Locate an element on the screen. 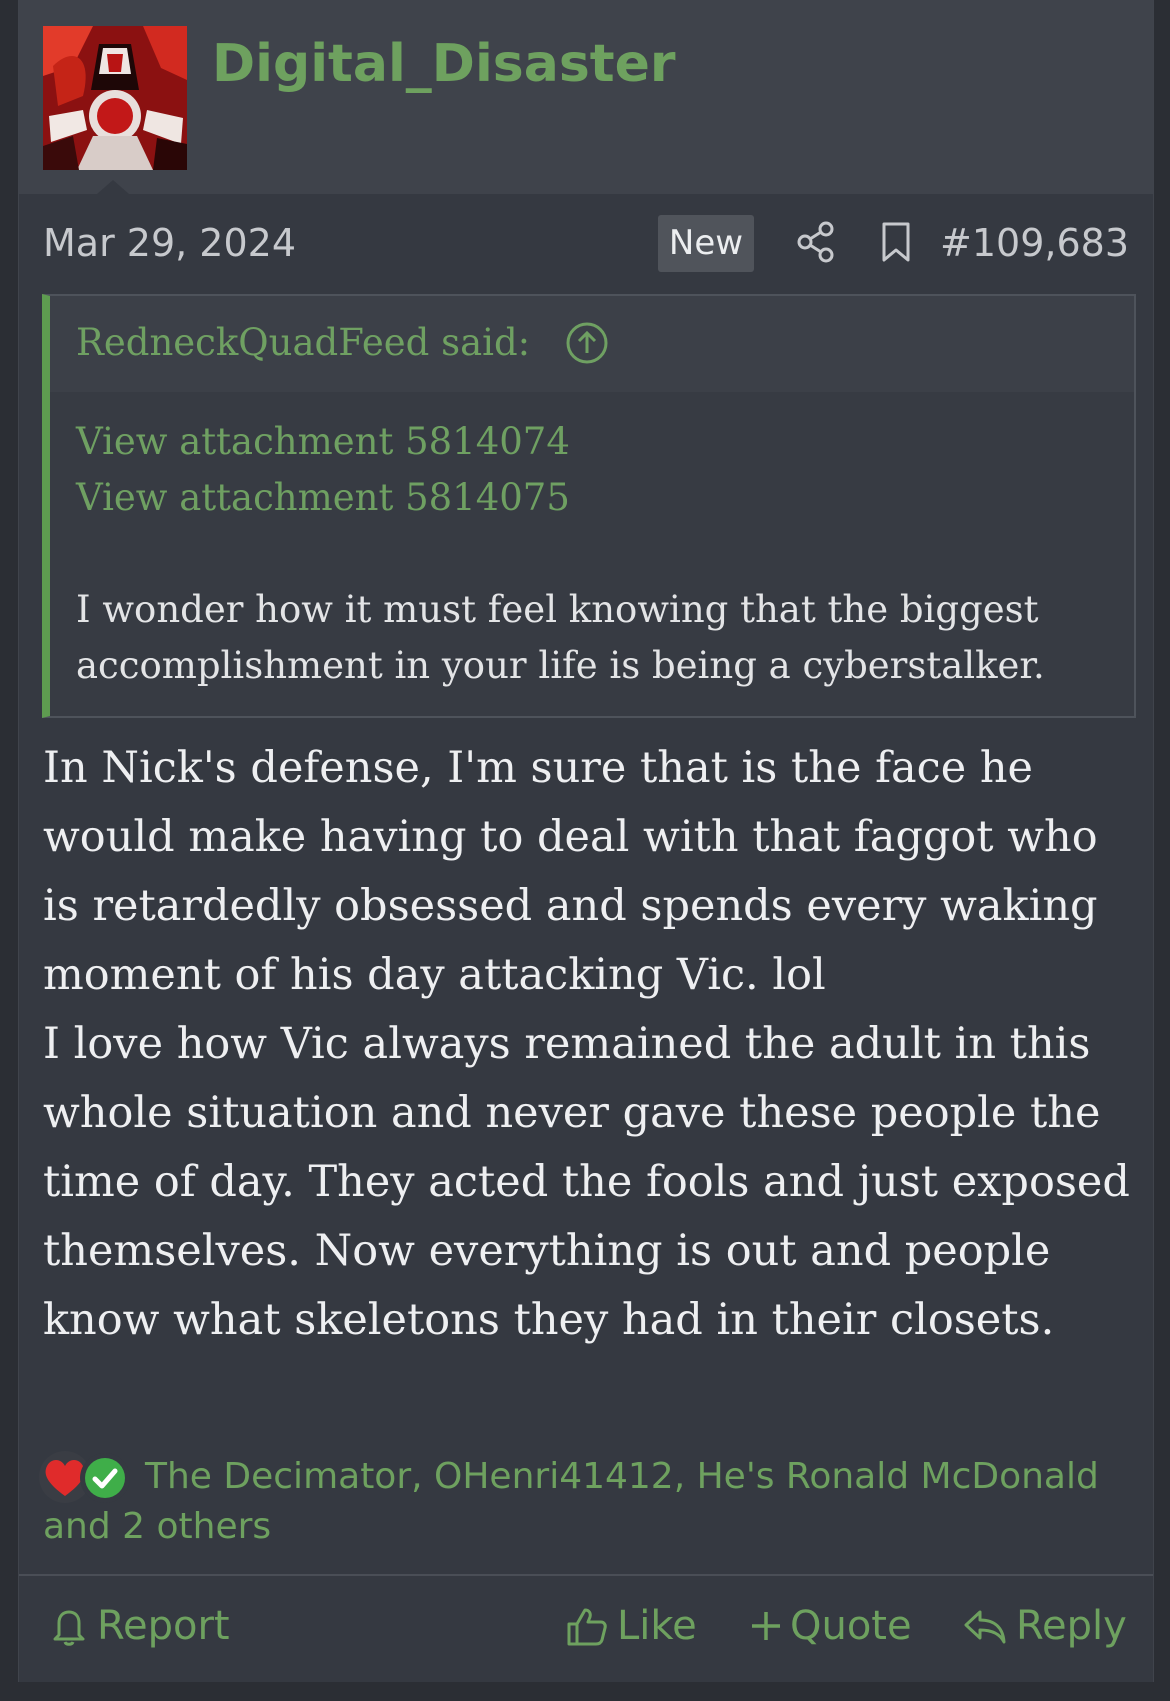 Image resolution: width=1170 pixels, height=1701 pixels. quote-author-link: RedneckQuadFeed said: is located at coordinates (303, 343).